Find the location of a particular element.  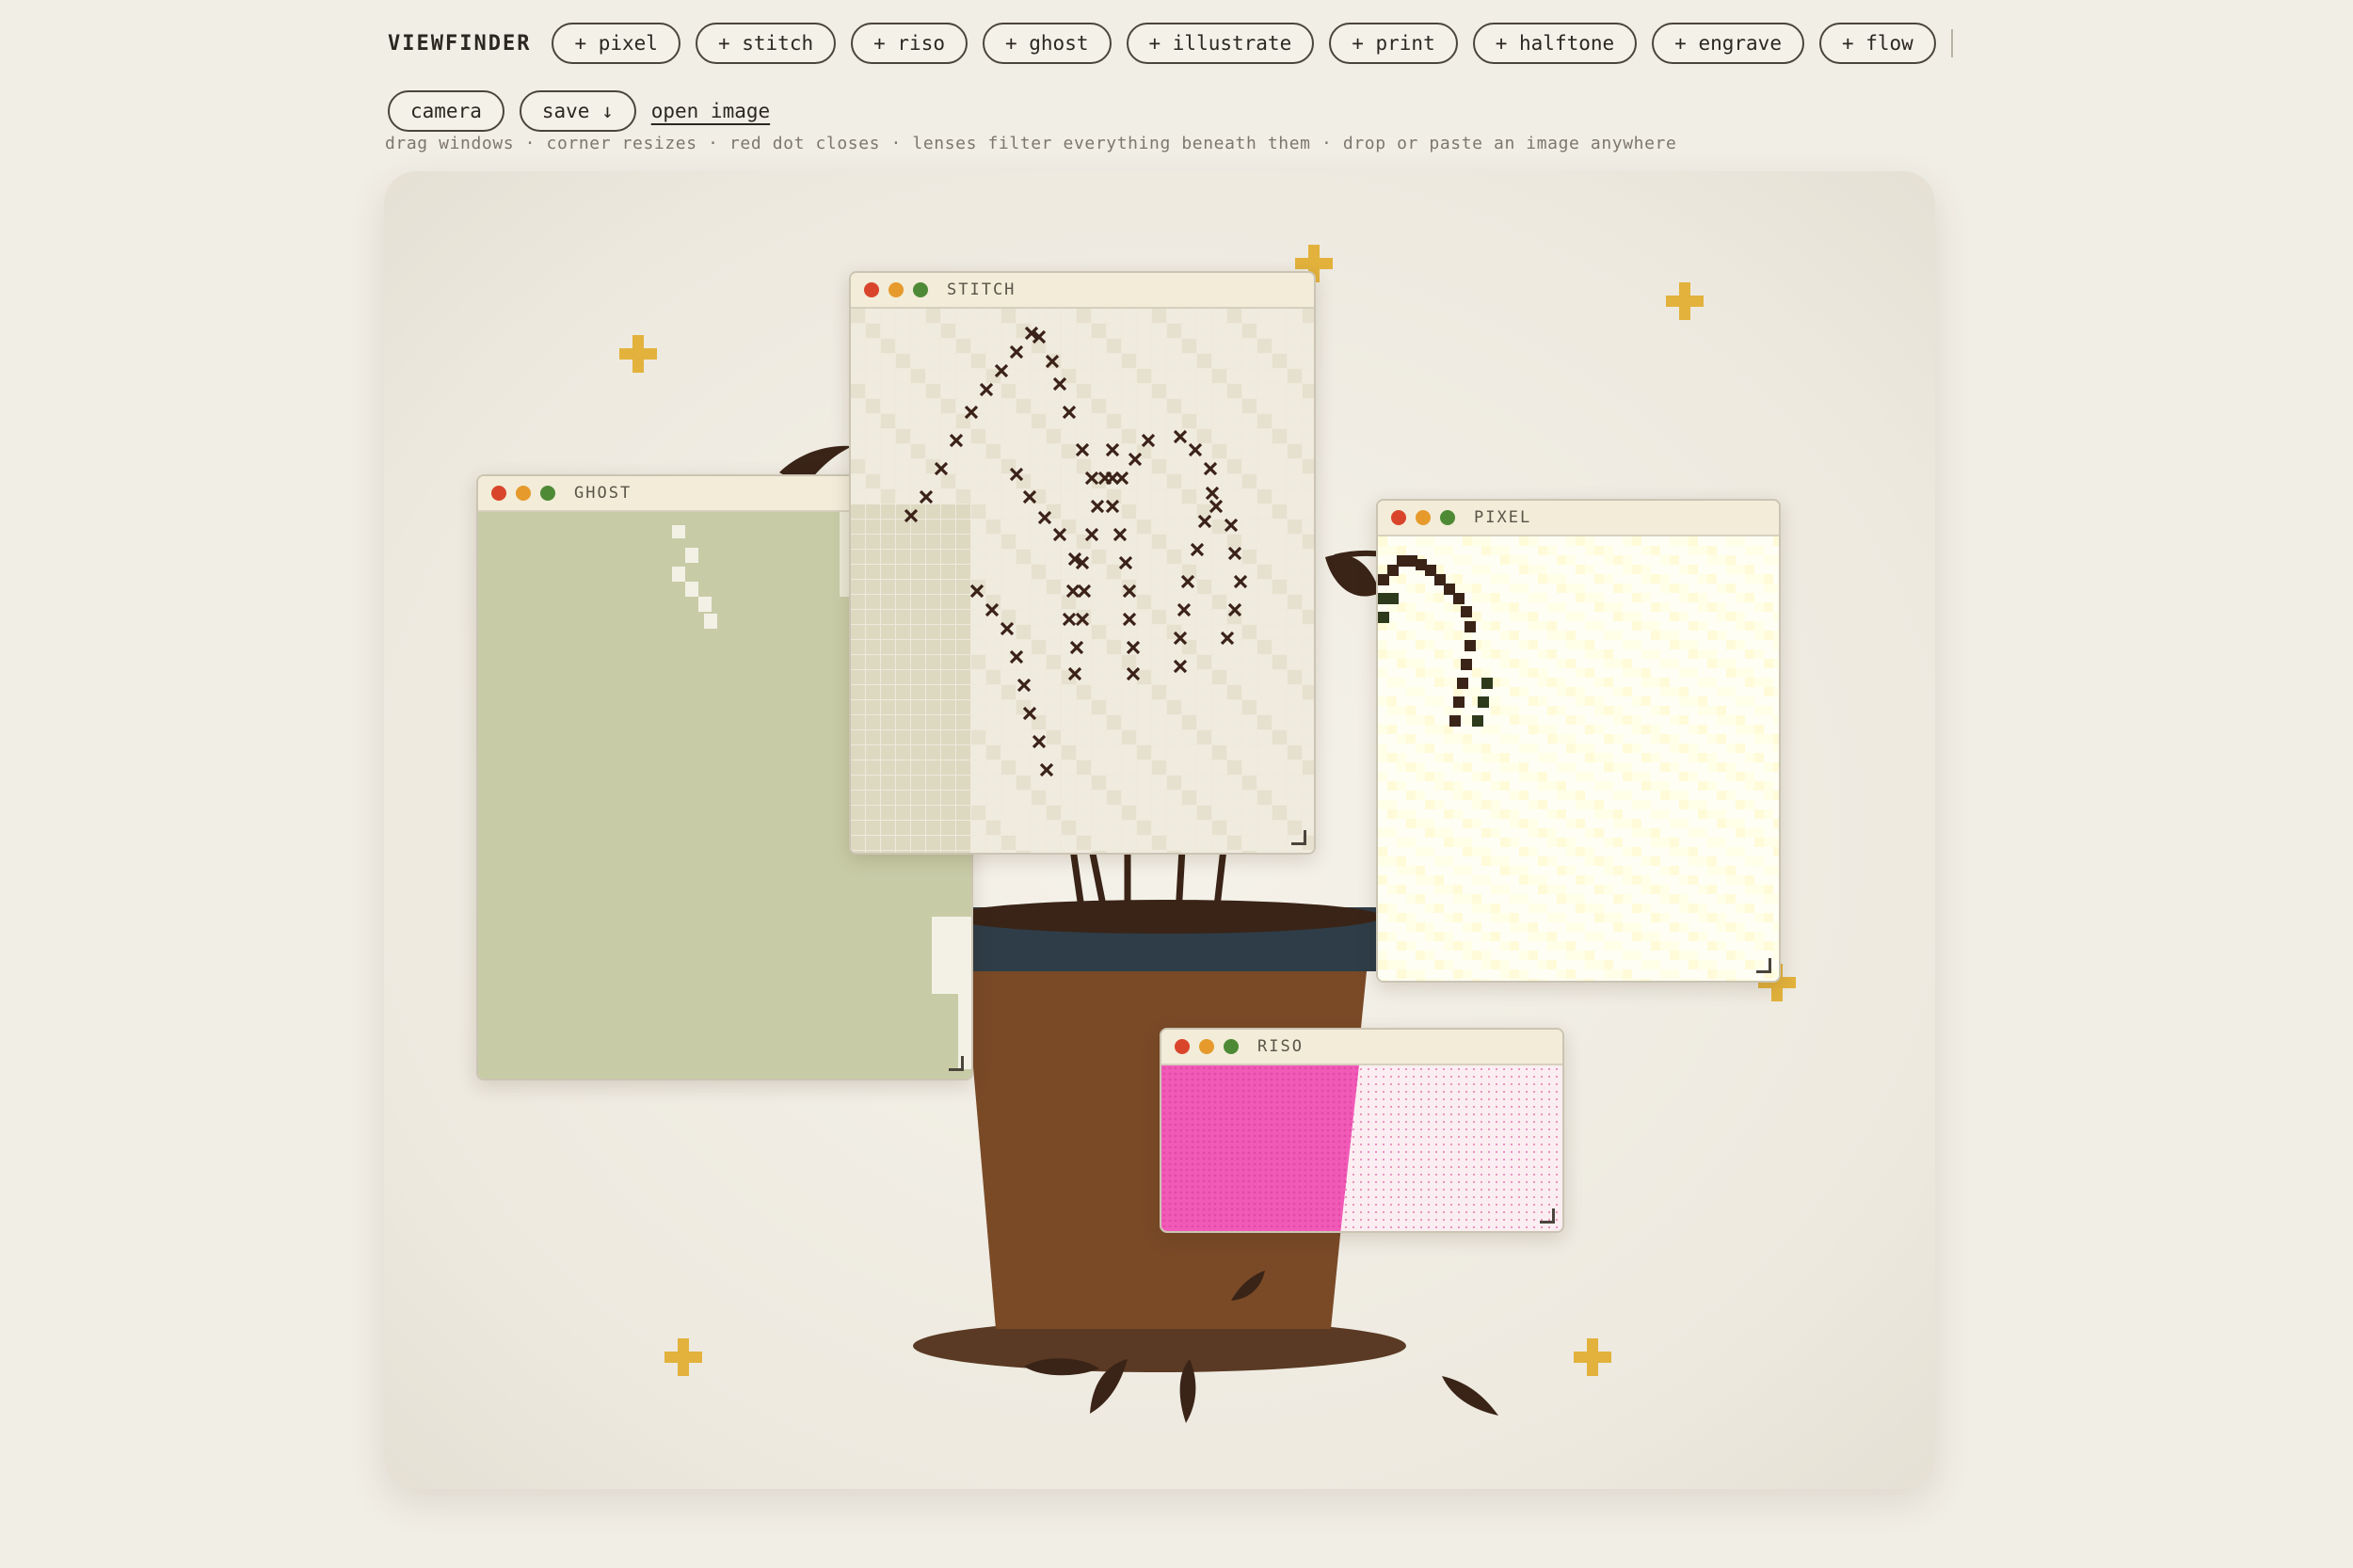

open-image-link: open image is located at coordinates (710, 111).